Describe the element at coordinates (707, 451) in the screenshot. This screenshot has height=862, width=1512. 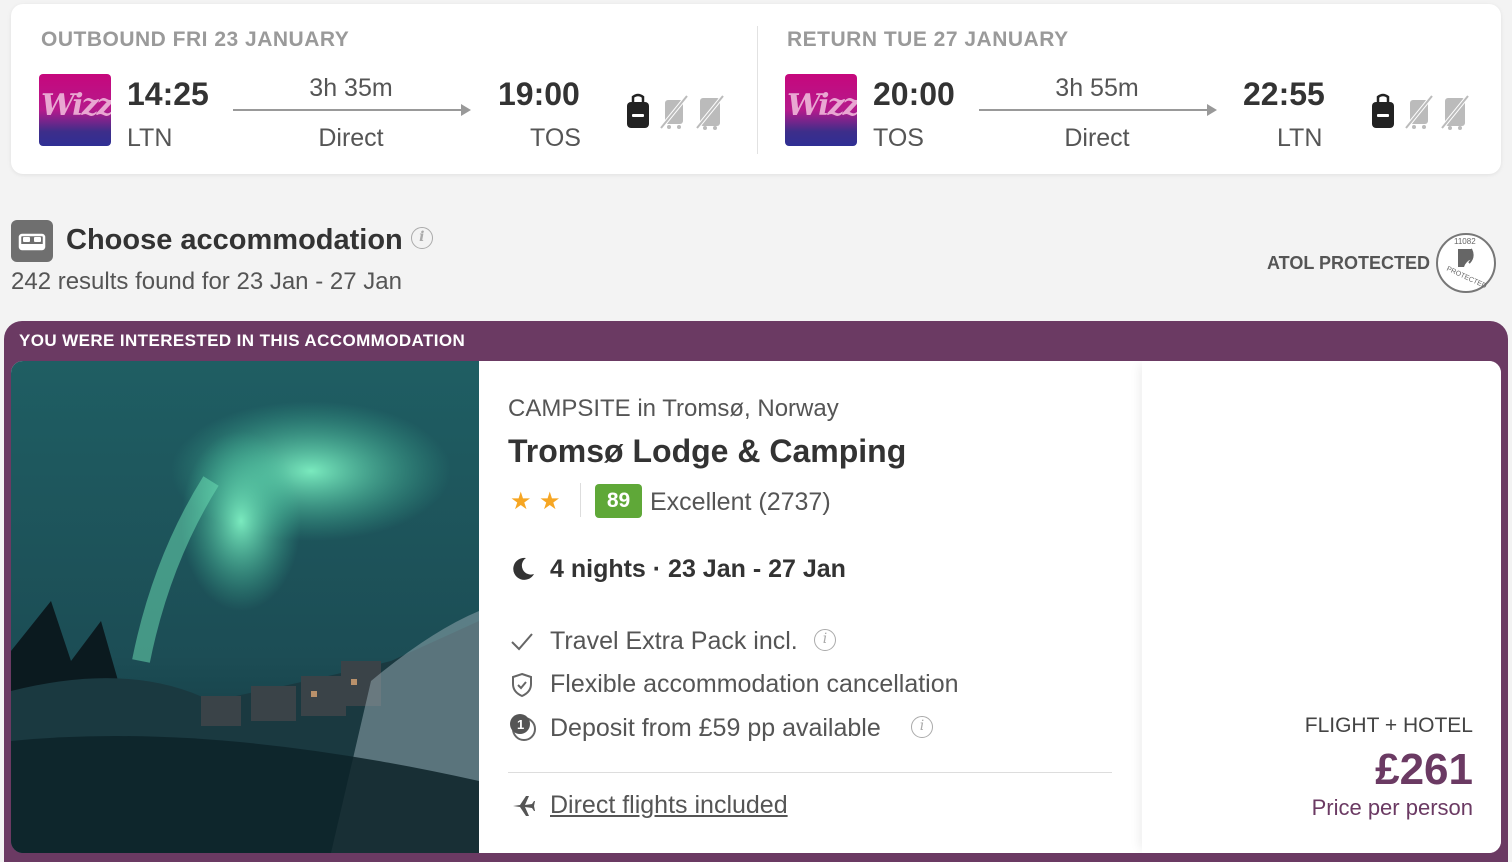
I see `hotel-name: Tromsø Lodge & Camping` at that location.